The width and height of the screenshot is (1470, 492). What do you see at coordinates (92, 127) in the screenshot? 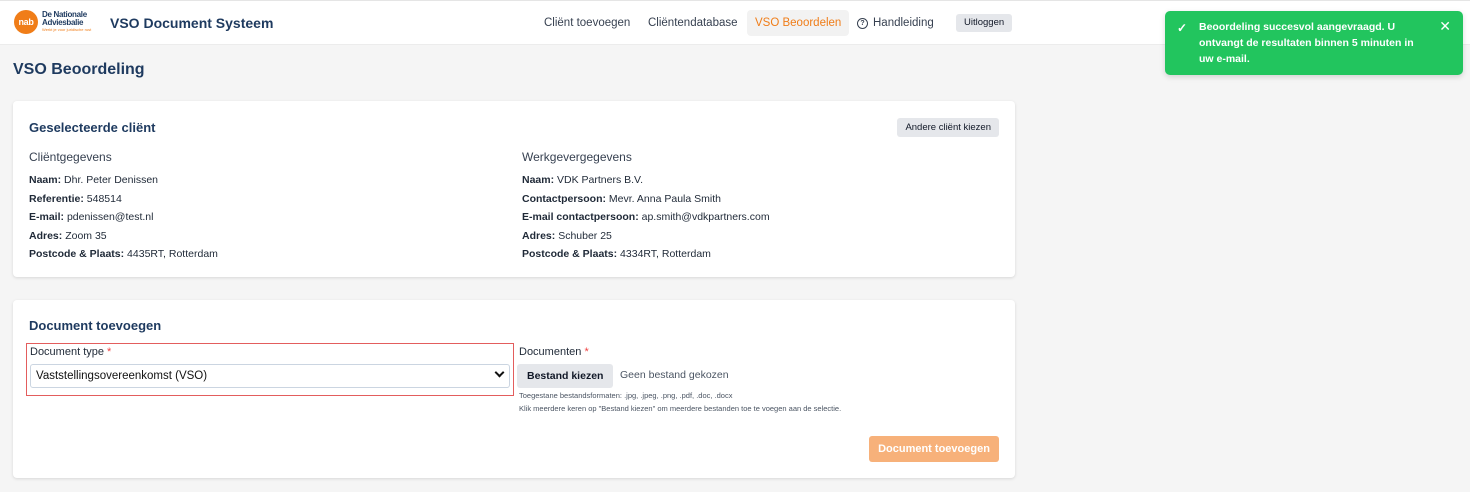
I see `card-title: Geselecteerde cliënt` at bounding box center [92, 127].